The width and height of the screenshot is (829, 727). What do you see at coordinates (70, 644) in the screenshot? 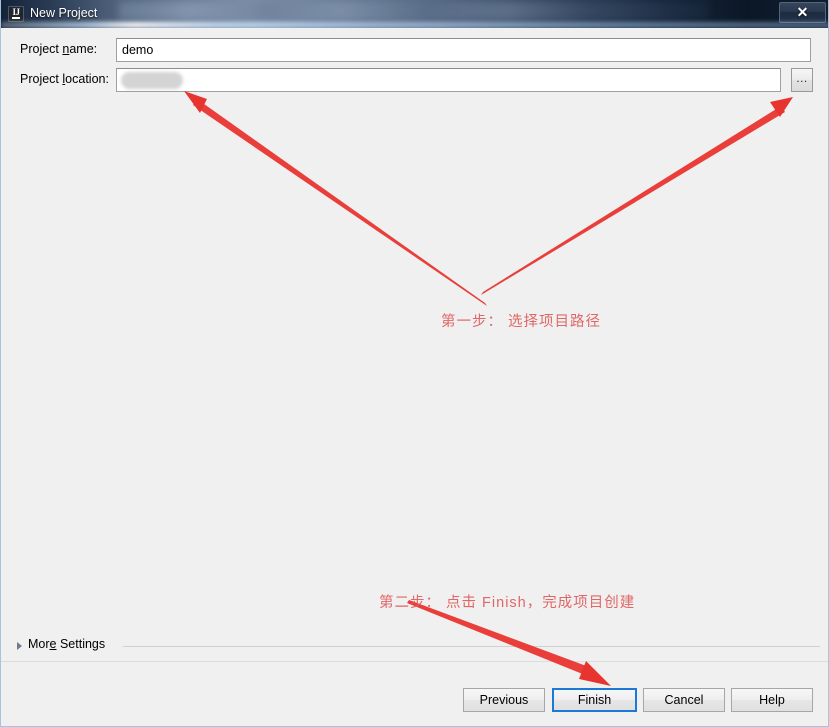
I see `more-settings-toggle: More Settings` at bounding box center [70, 644].